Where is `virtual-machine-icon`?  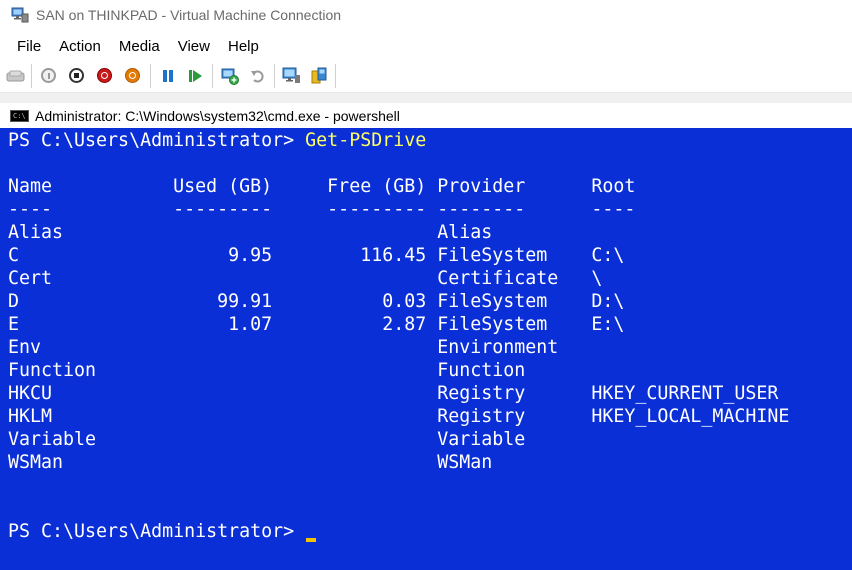
virtual-machine-icon is located at coordinates (20, 15).